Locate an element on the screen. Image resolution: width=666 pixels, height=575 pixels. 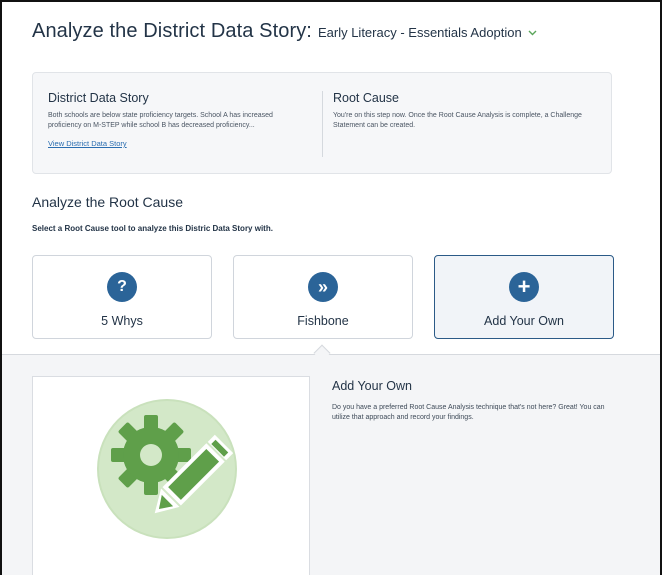
gear-pencil-icon is located at coordinates (167, 469).